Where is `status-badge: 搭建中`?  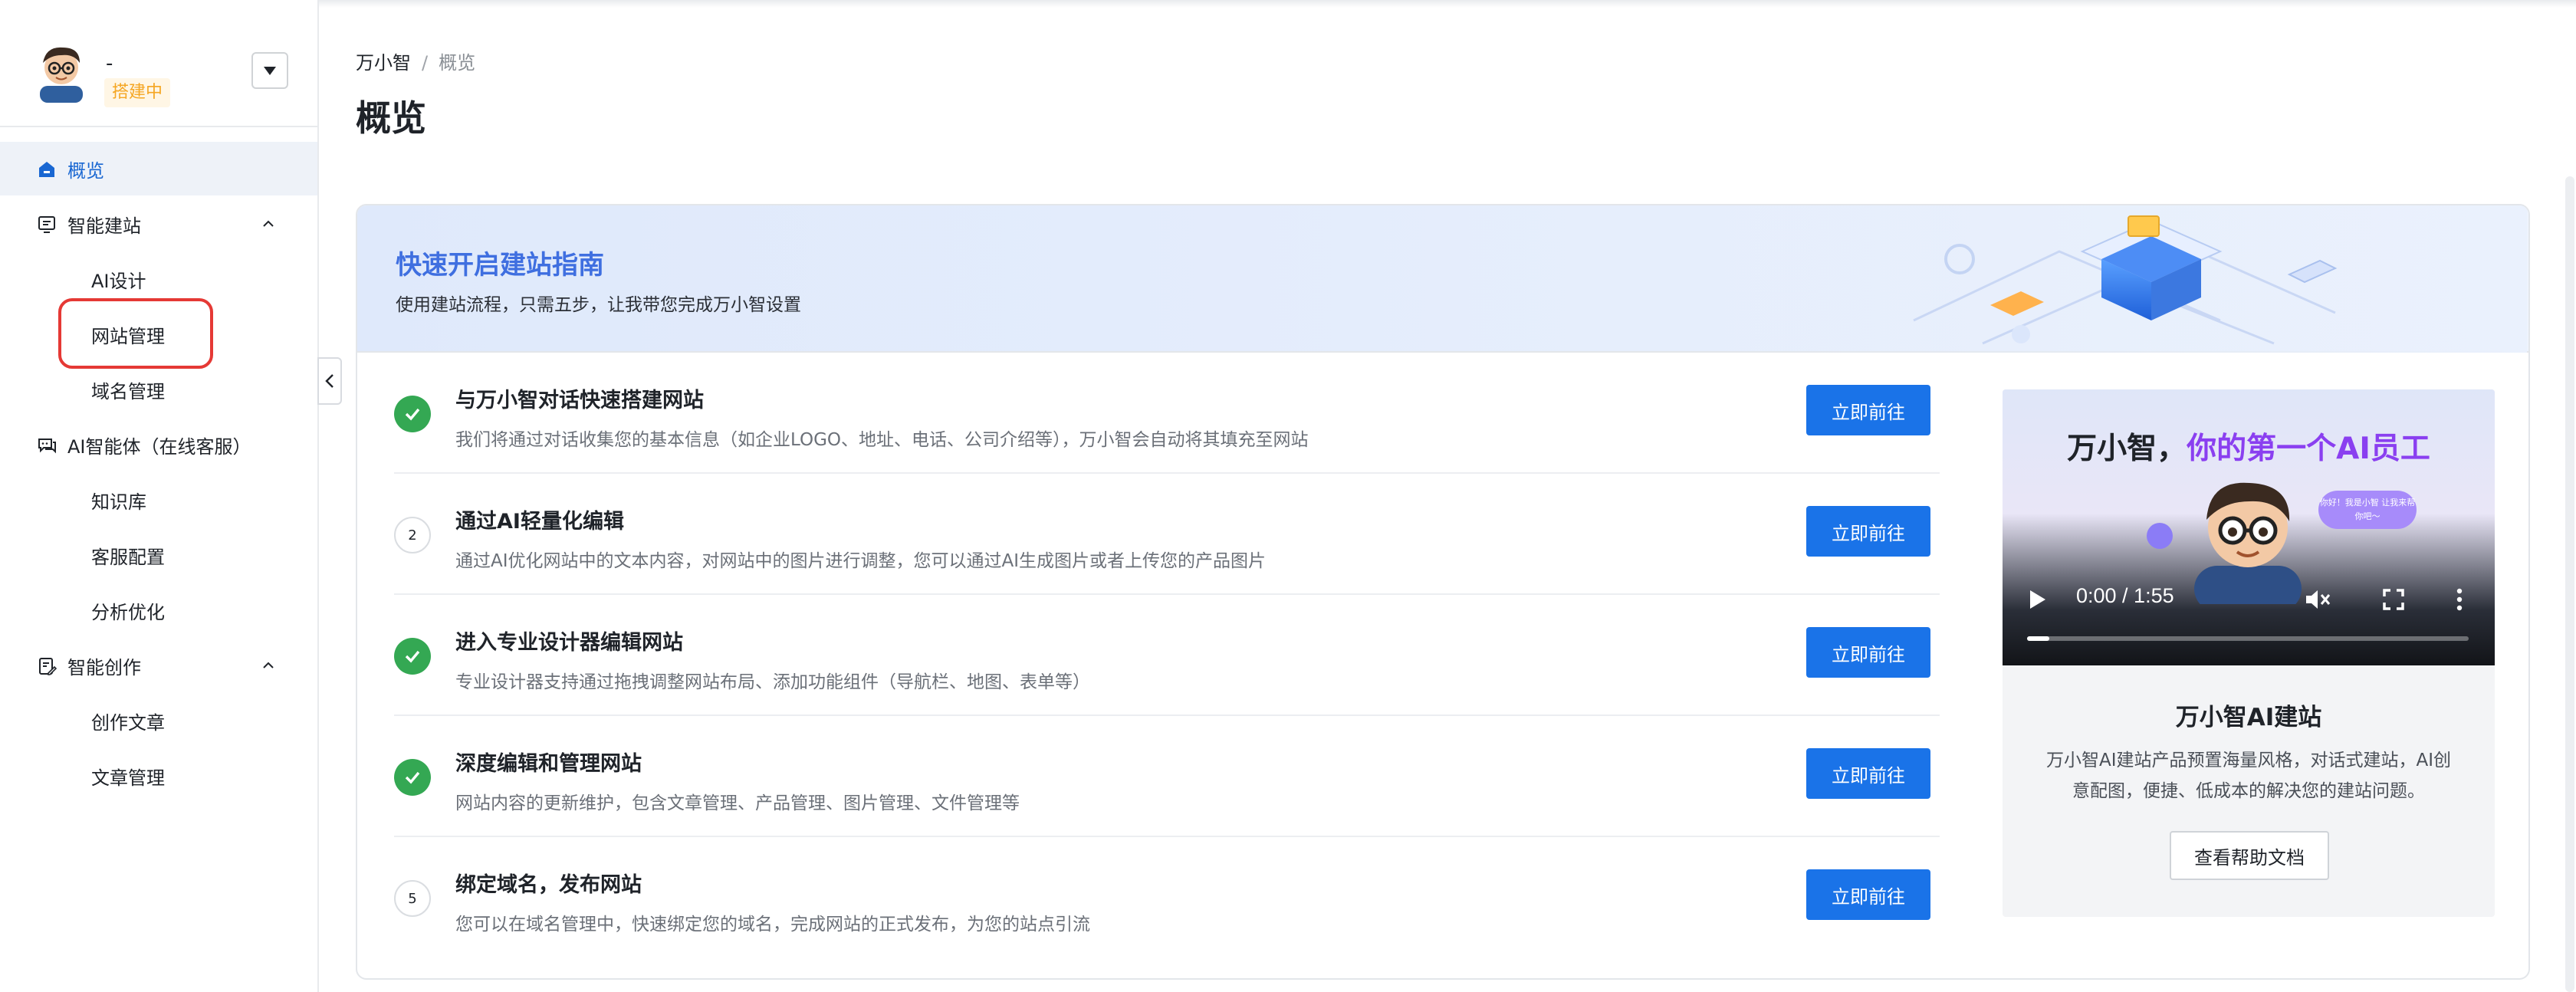
status-badge: 搭建中 is located at coordinates (138, 92).